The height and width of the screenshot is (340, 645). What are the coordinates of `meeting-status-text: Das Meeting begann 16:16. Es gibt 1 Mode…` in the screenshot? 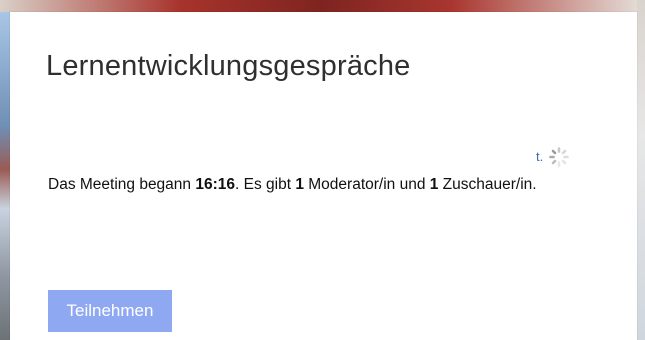 It's located at (292, 185).